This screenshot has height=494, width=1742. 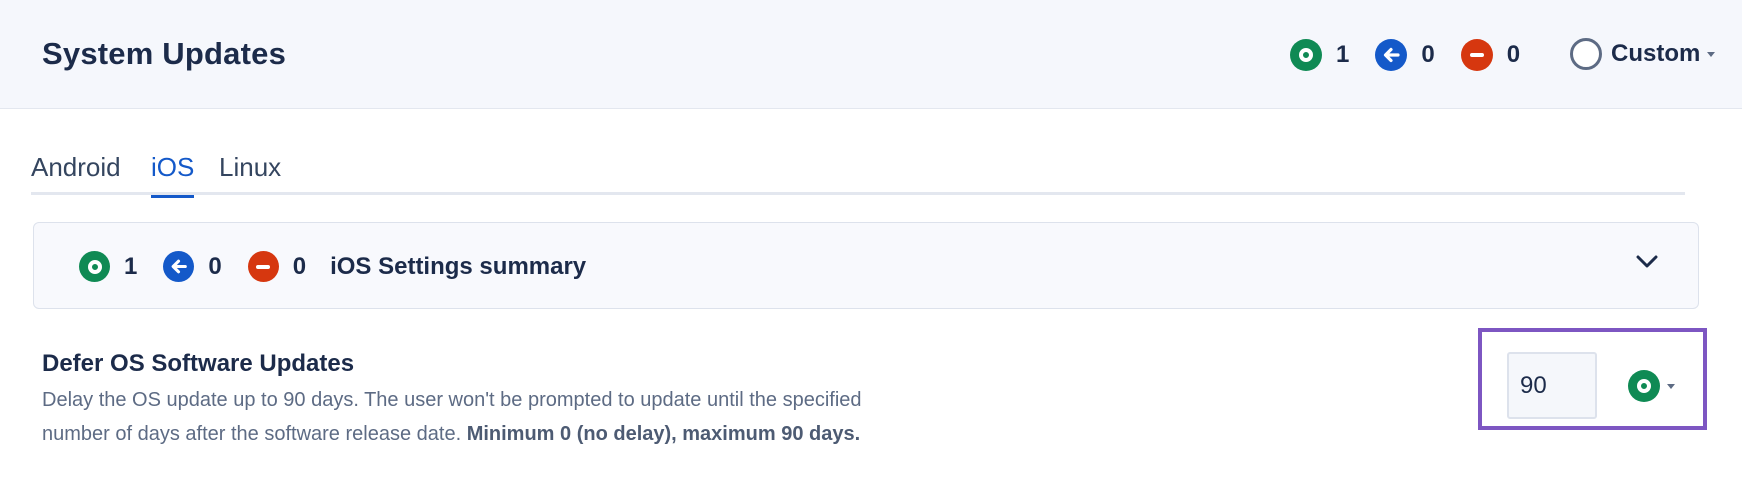 I want to click on summary-row: 1 0 0 iOS Settings summary, so click(x=332, y=266).